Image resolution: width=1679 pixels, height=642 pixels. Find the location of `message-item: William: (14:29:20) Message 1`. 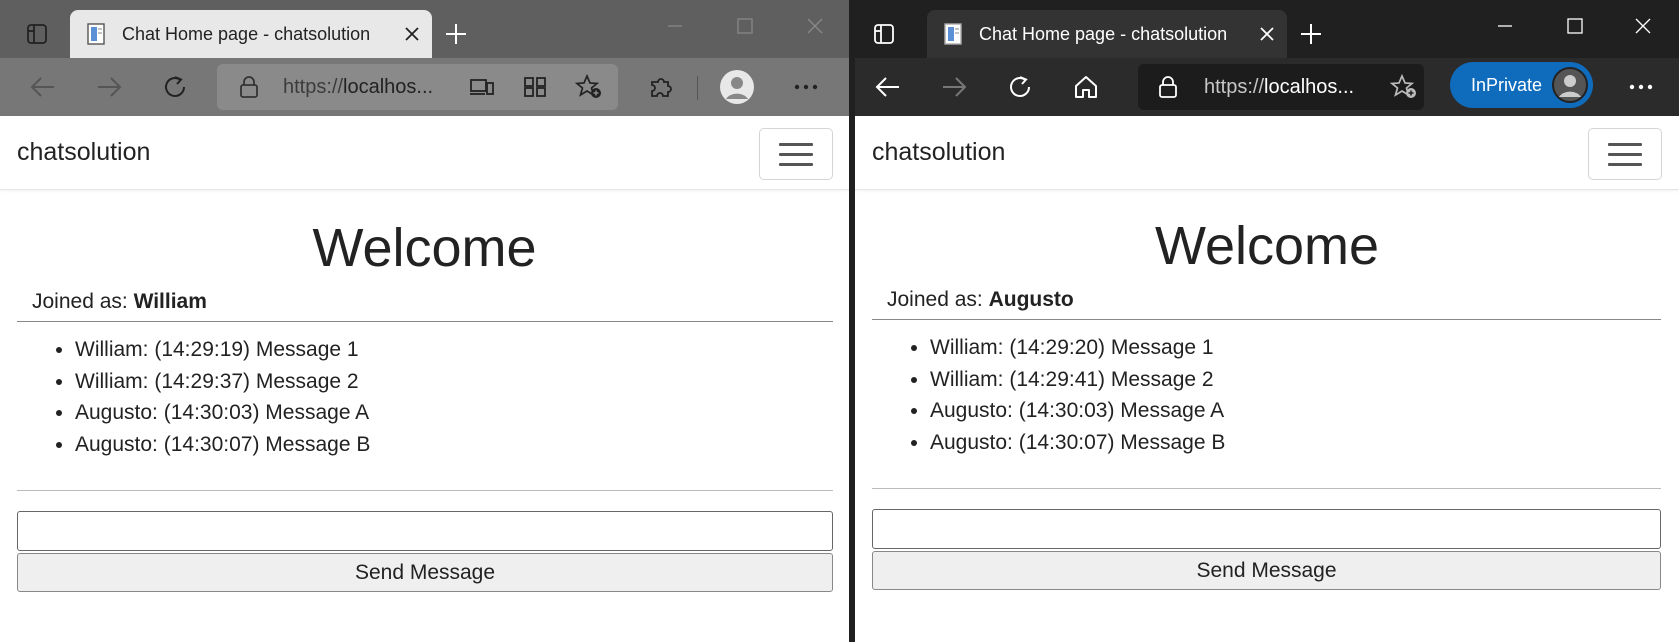

message-item: William: (14:29:20) Message 1 is located at coordinates (1077, 348).